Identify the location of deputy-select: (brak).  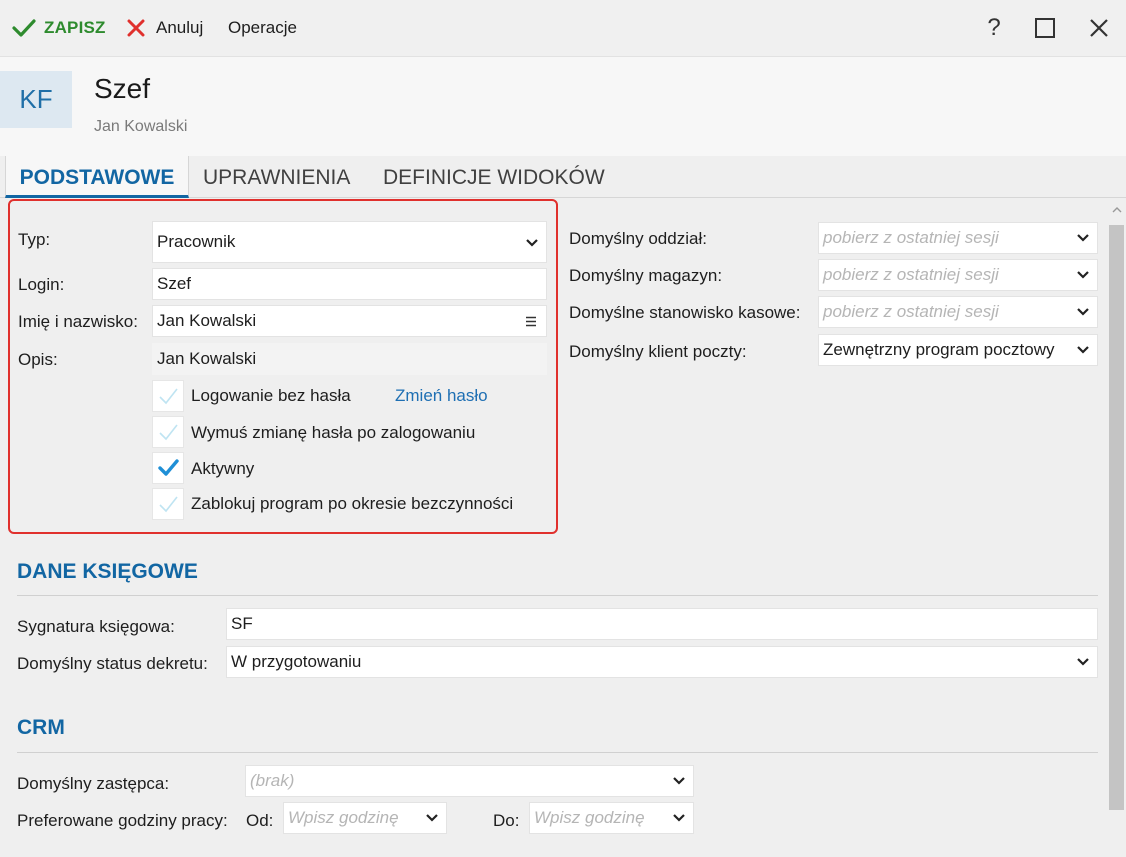
(469, 781).